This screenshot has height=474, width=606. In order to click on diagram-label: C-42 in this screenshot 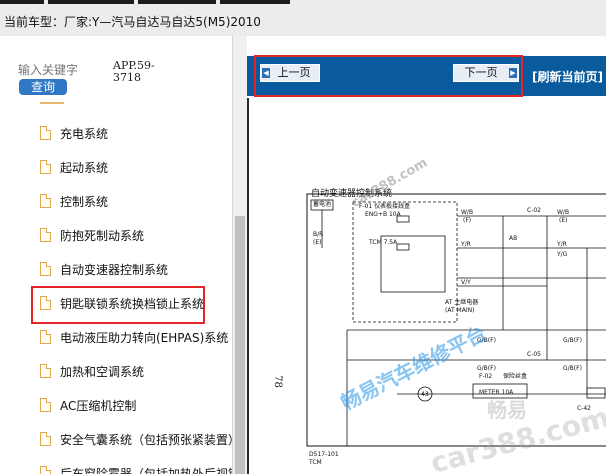, I will do `click(584, 408)`.